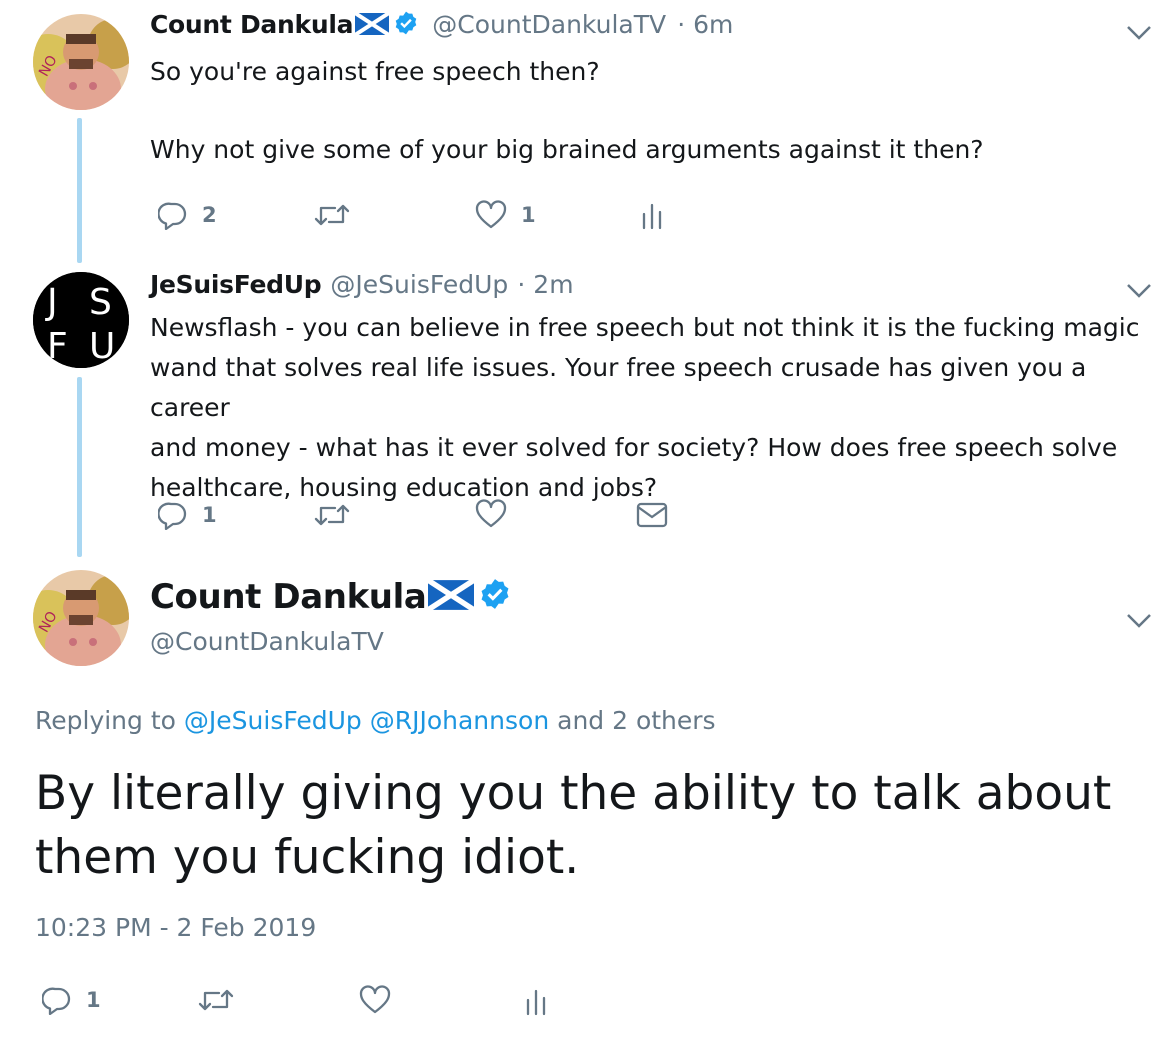  I want to click on dm-icon, so click(652, 515).